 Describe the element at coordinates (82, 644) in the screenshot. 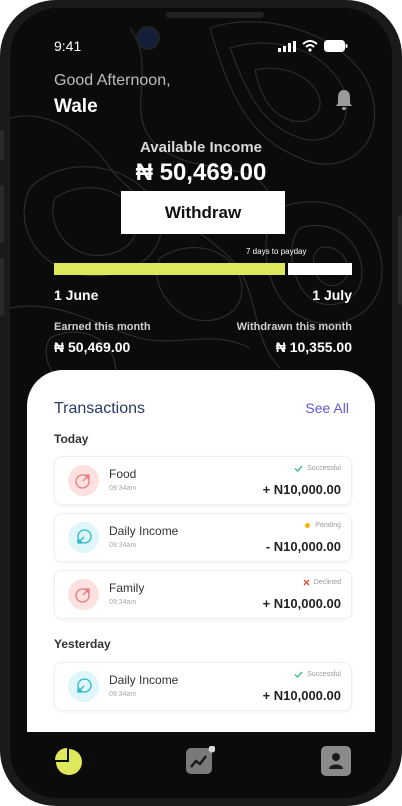

I see `group-label-yesterday: Yesterday` at that location.